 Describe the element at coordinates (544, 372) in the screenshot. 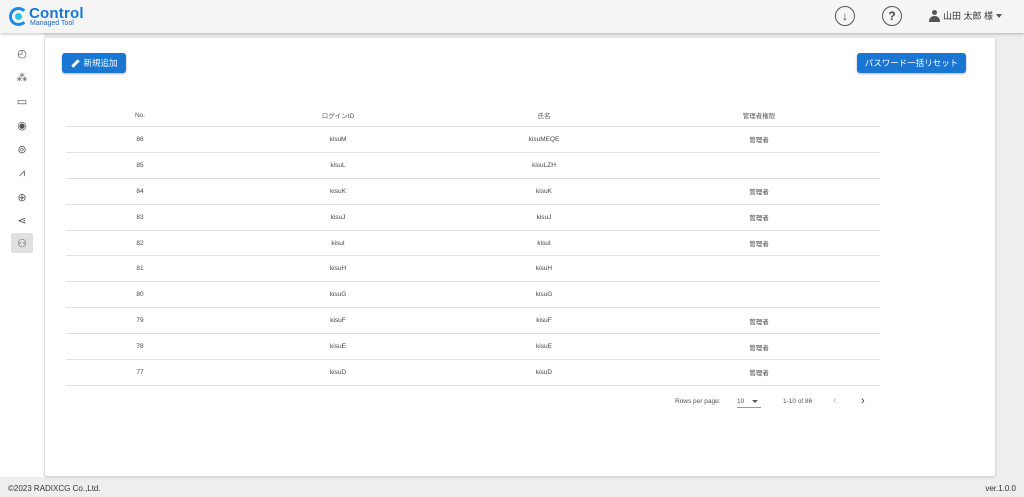

I see `cell-name: kisuD` at that location.